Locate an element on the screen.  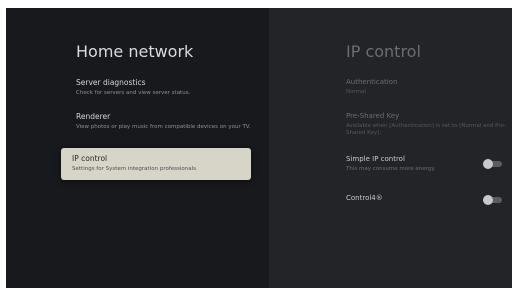
control4-toggle is located at coordinates (493, 200).